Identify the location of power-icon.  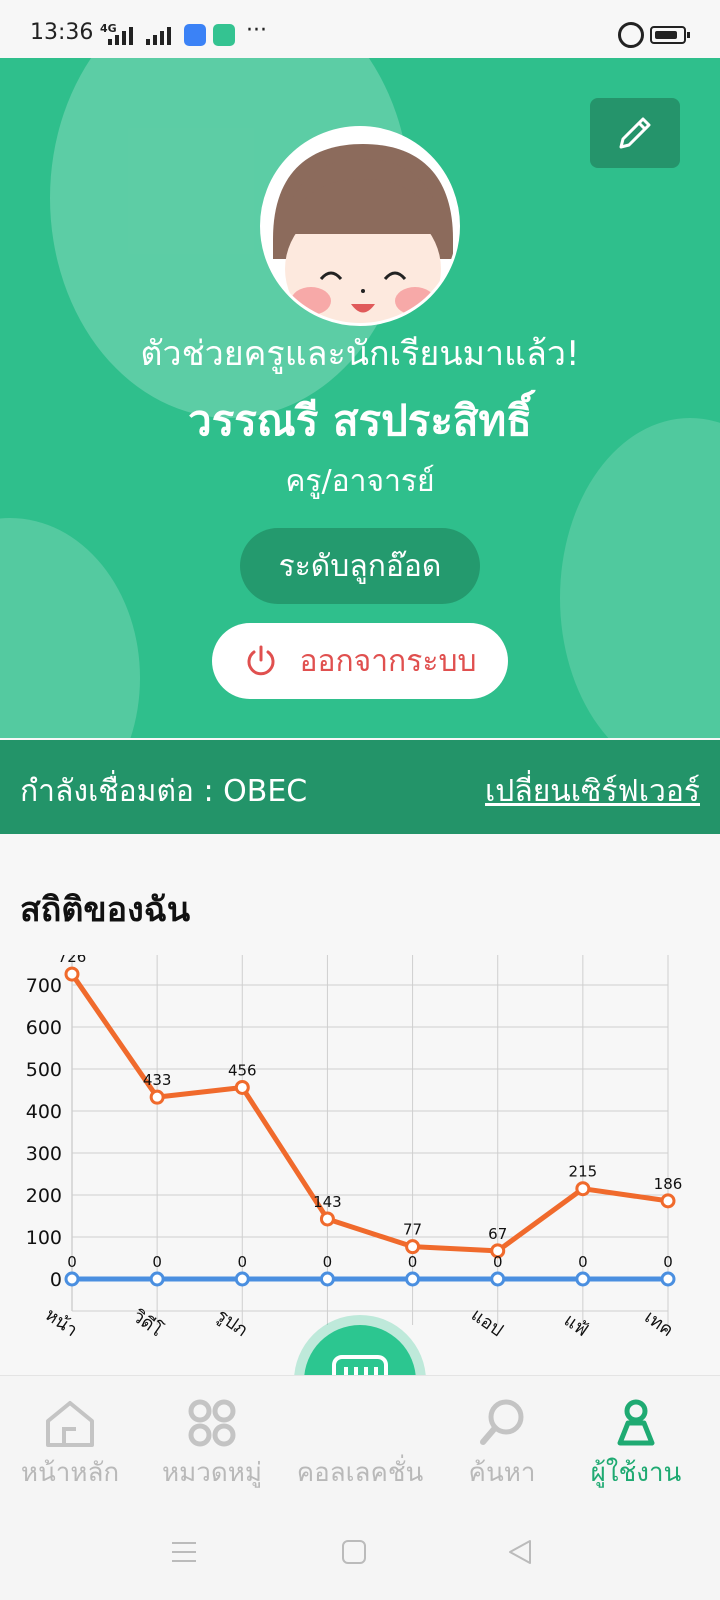
(261, 660).